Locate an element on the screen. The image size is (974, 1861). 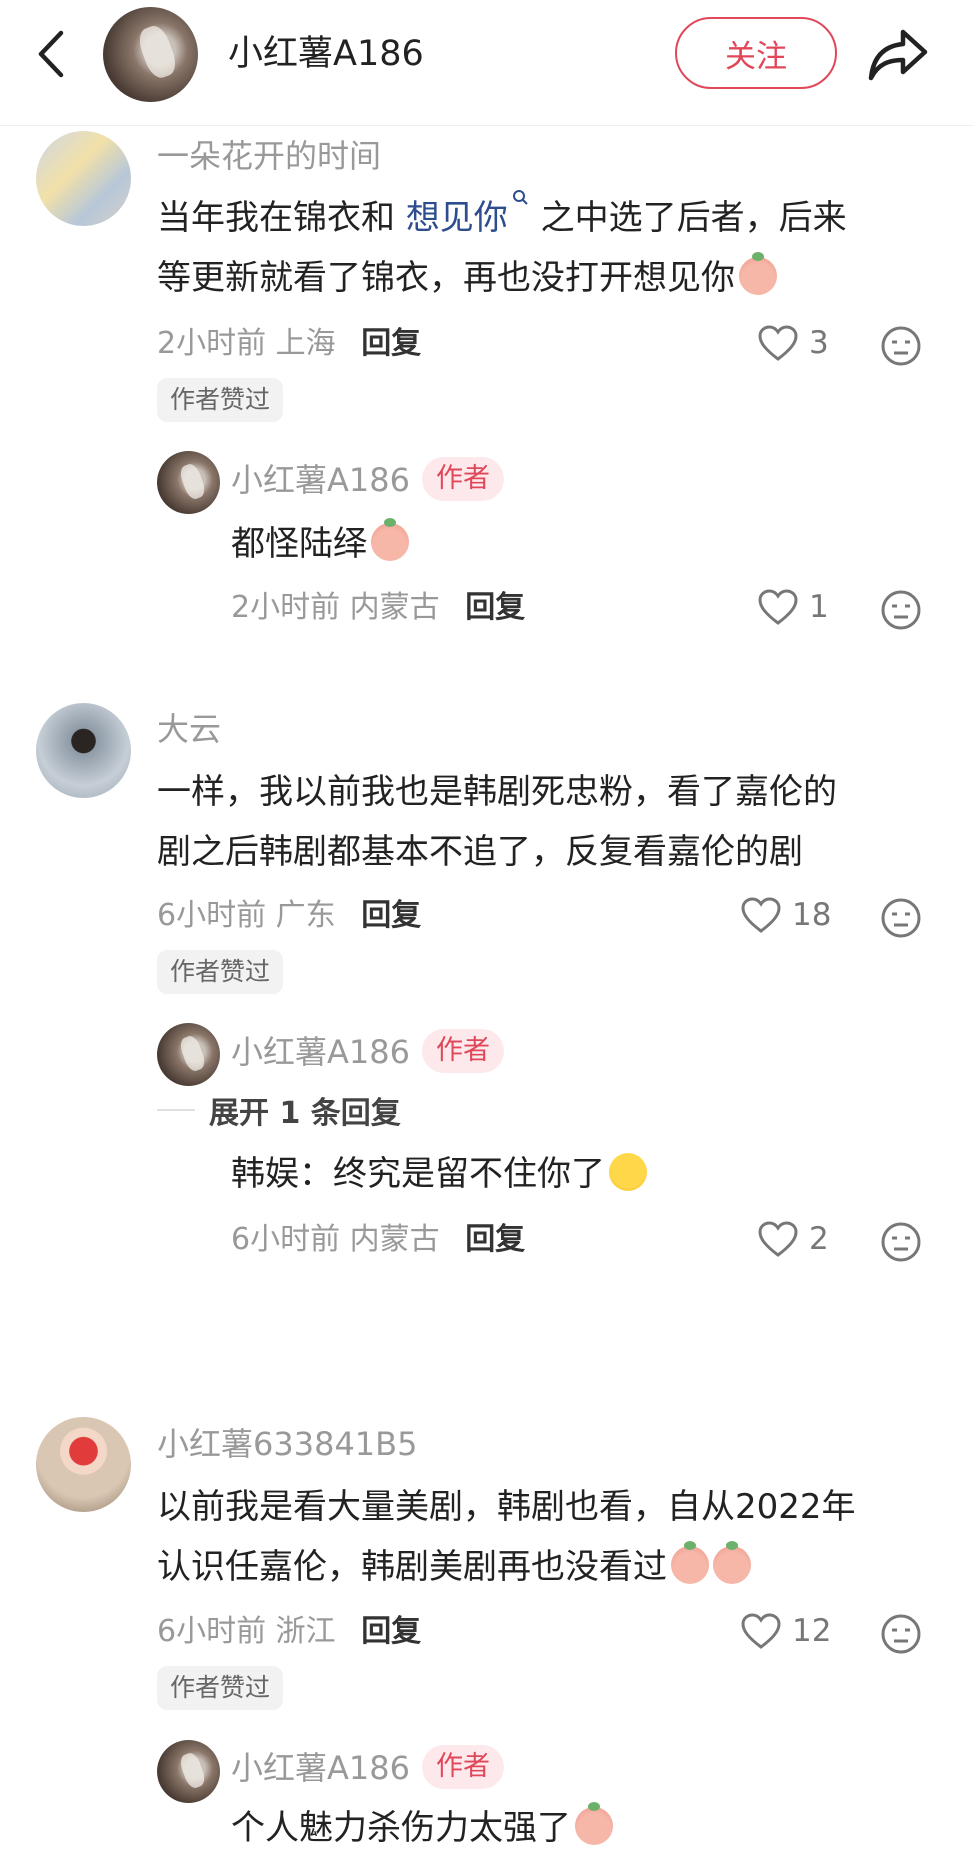
comment-text-line: 等更新就看了锦衣，再也没打开想见你 is located at coordinates (467, 278).